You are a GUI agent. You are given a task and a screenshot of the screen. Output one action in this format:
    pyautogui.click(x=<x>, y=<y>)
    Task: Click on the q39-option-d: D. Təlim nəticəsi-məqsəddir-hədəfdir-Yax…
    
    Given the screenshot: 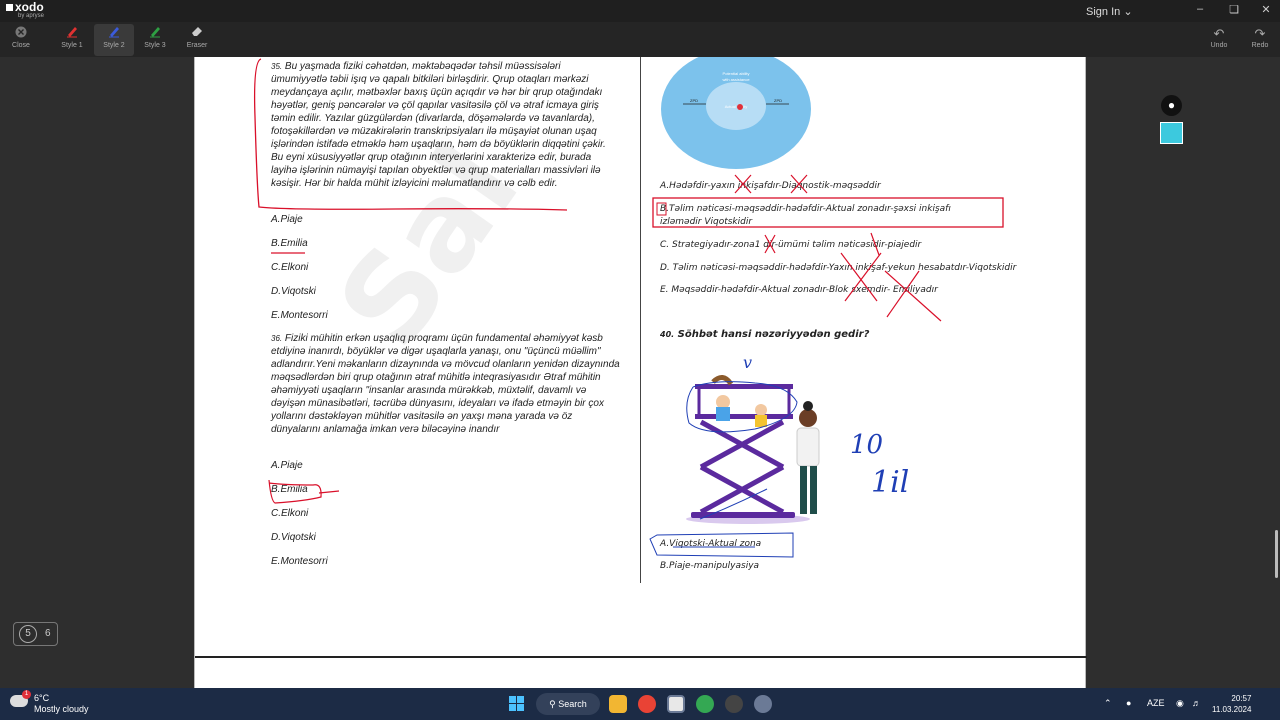 What is the action you would take?
    pyautogui.click(x=838, y=268)
    